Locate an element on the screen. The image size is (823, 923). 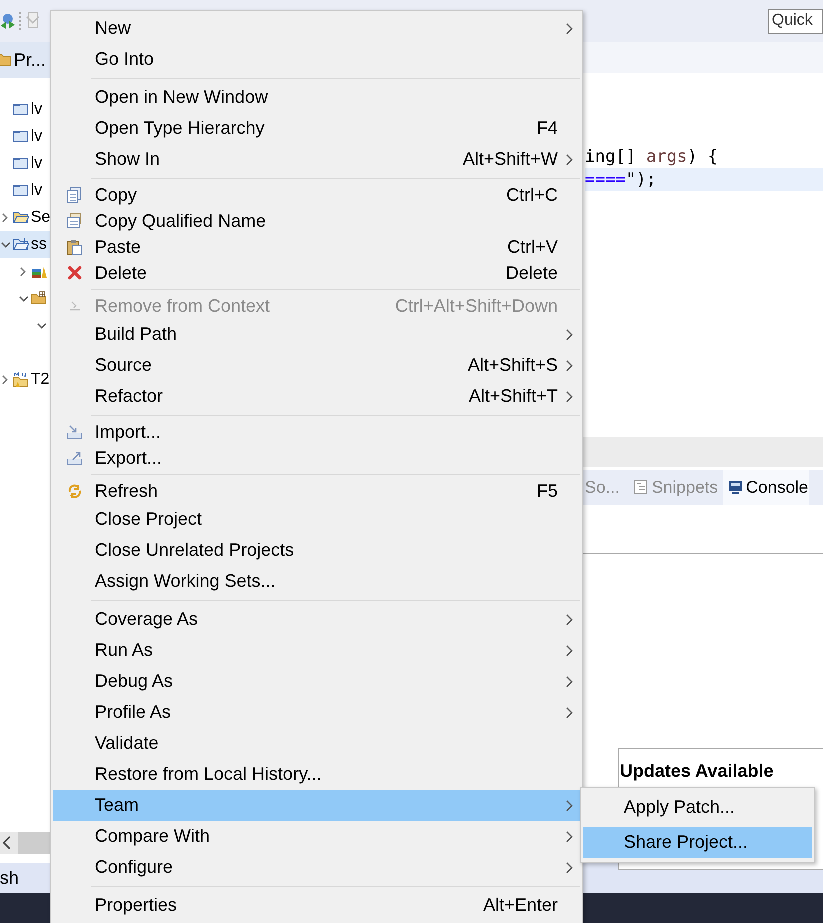
menu-item: Copy Ctrl+C is located at coordinates (316, 195).